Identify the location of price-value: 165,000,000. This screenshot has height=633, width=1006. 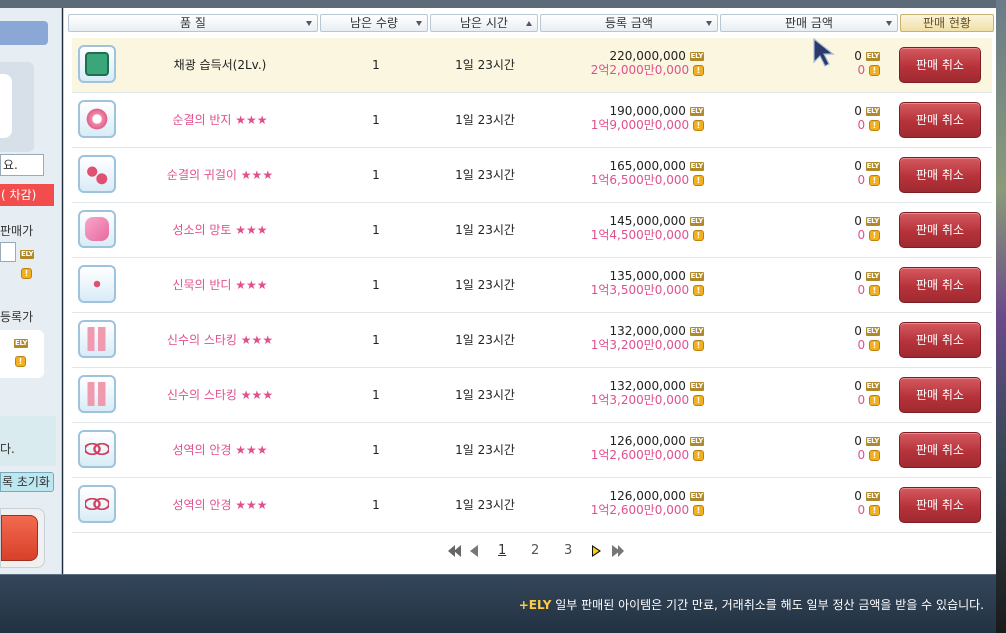
(647, 166).